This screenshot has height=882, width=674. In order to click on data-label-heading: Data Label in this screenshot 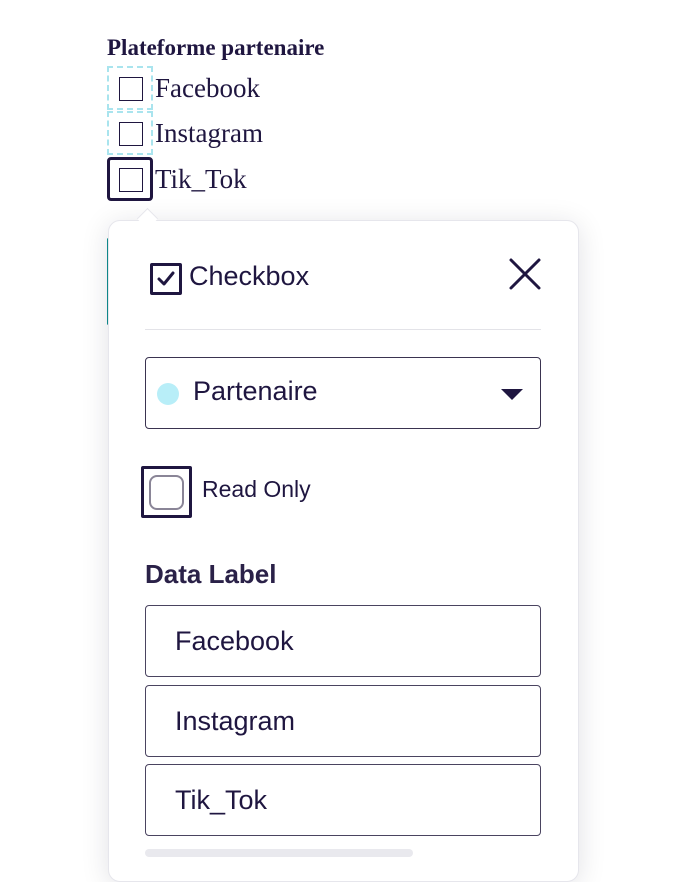, I will do `click(211, 574)`.